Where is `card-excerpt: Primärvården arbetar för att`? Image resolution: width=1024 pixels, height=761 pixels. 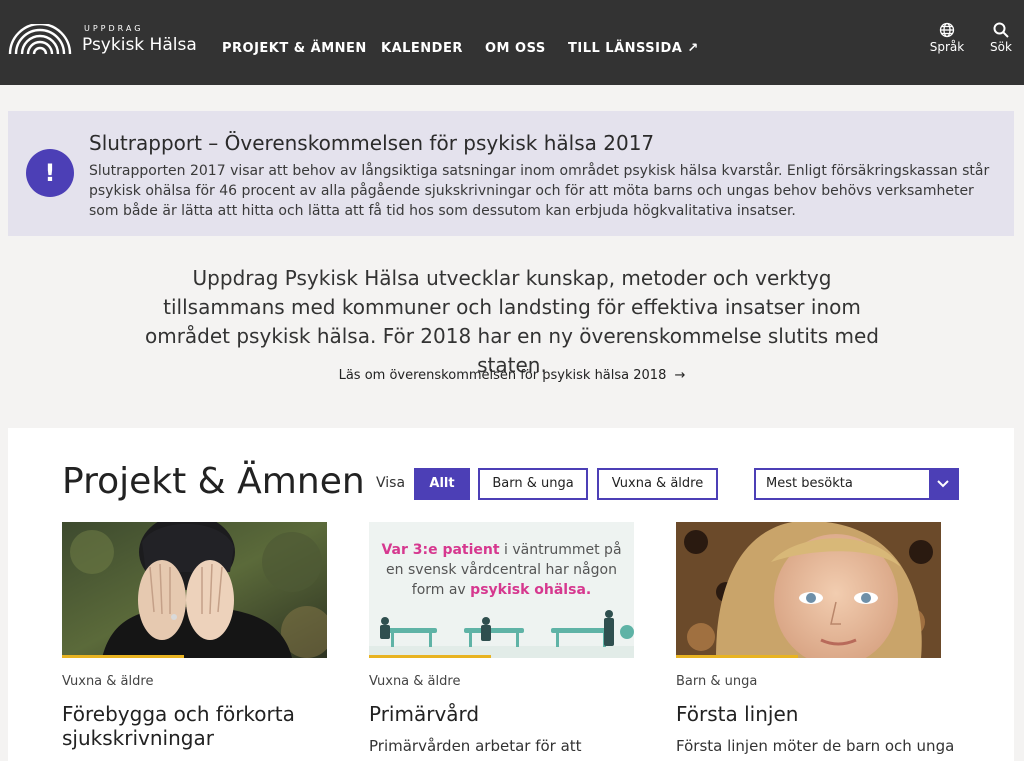
card-excerpt: Primärvården arbetar för att is located at coordinates (475, 746).